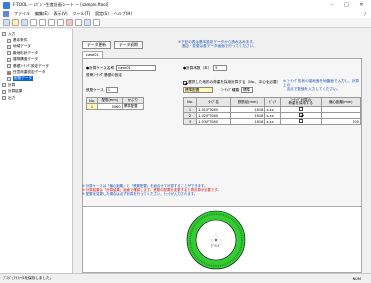  Describe the element at coordinates (272, 121) in the screenshot. I see `table-row: 3 1-03/FT080 1818 x.xx 100` at that location.